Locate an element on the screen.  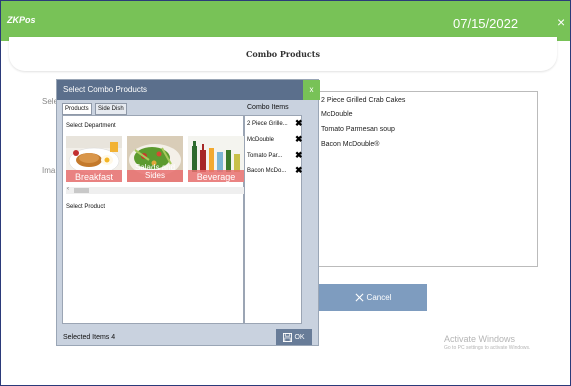
list-item: 2 Piece Grilled Crab Cakes is located at coordinates (363, 100).